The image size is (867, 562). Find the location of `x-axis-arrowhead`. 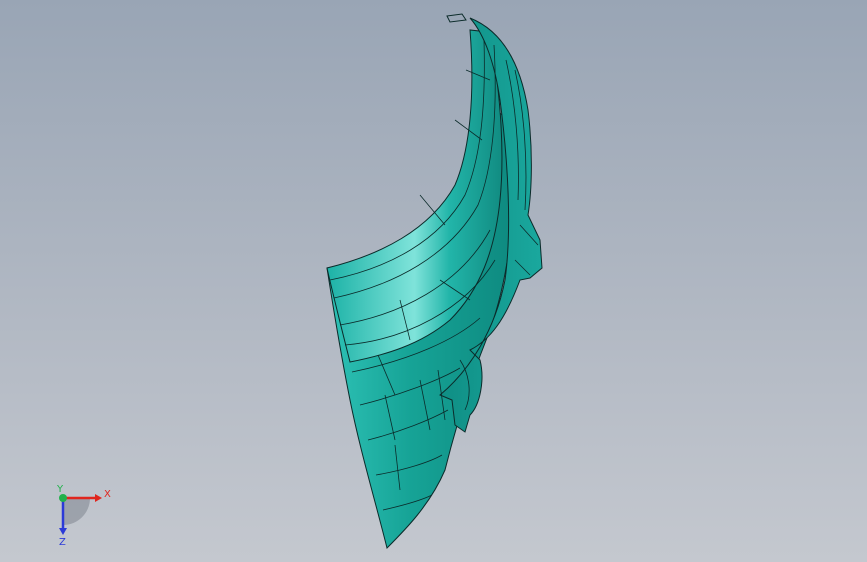

x-axis-arrowhead is located at coordinates (98, 498).